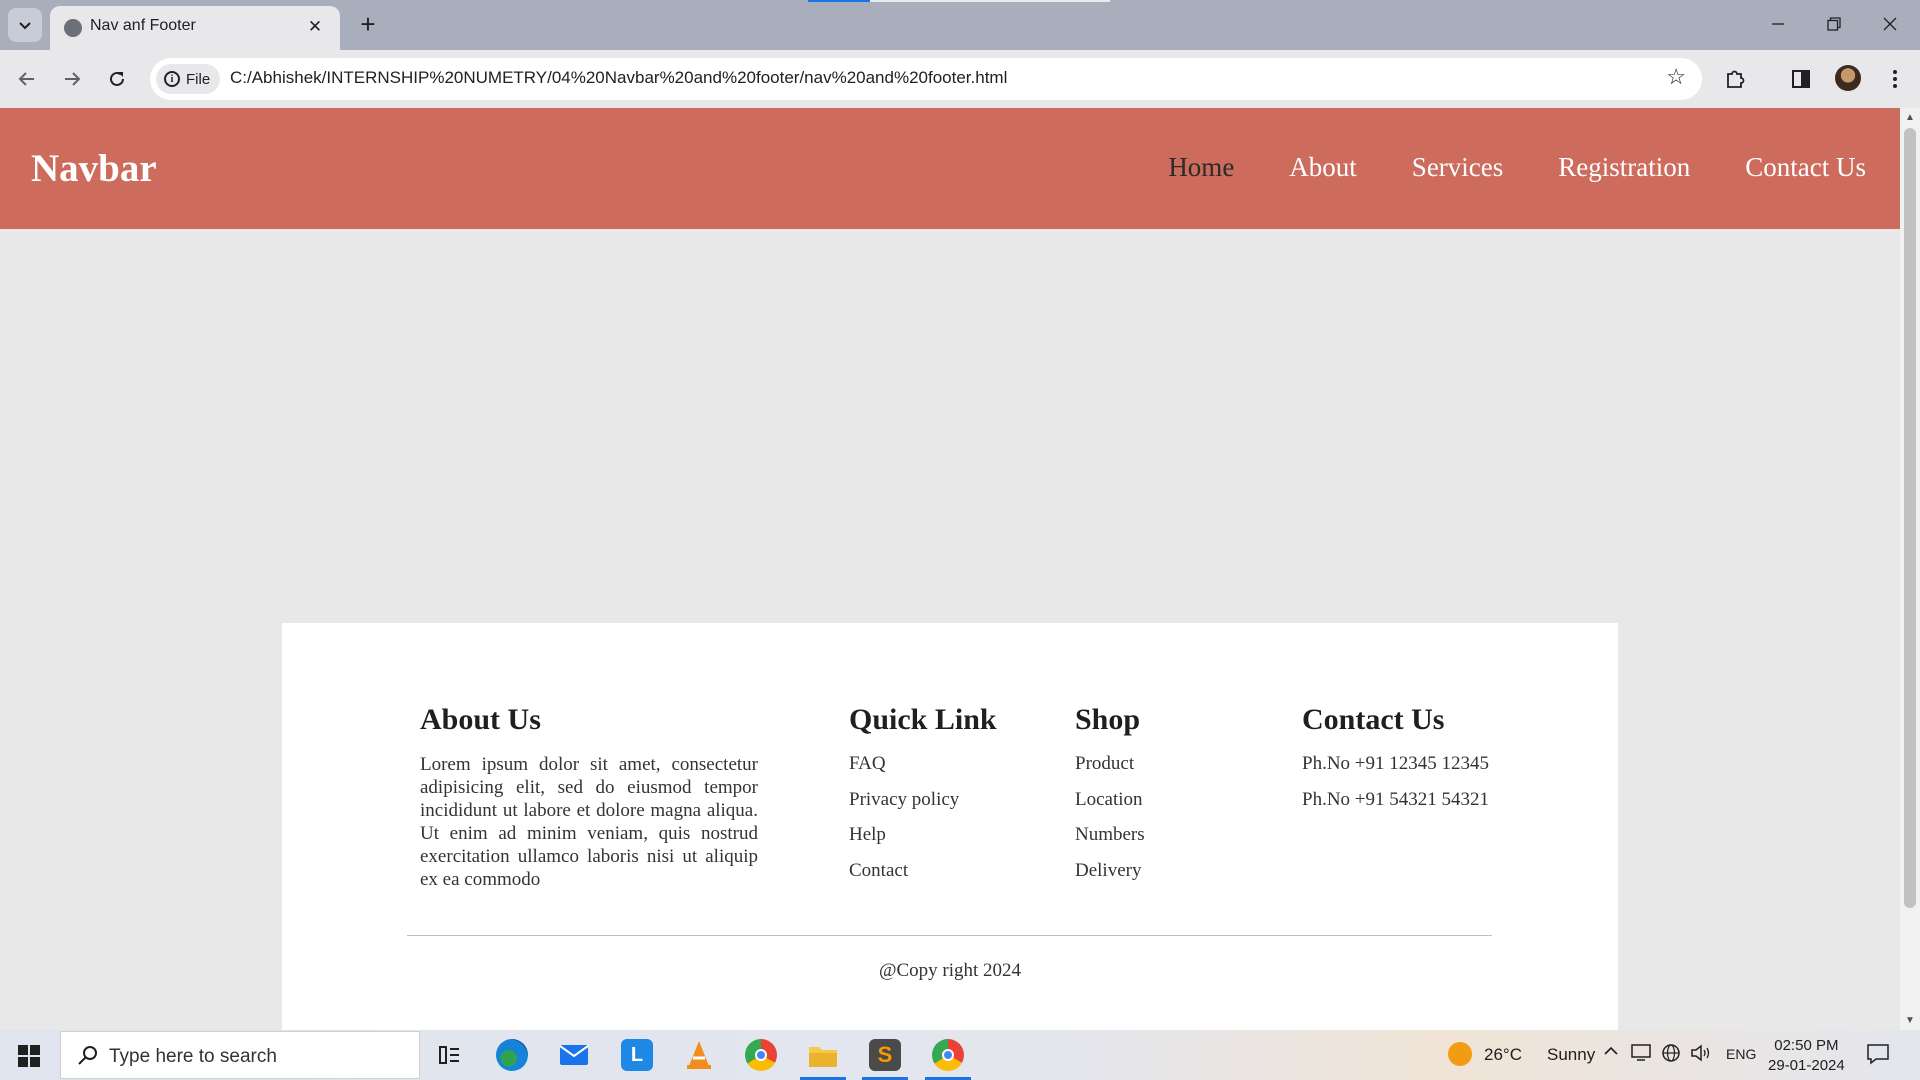  Describe the element at coordinates (637, 1055) in the screenshot. I see `l-app-icon: L` at that location.